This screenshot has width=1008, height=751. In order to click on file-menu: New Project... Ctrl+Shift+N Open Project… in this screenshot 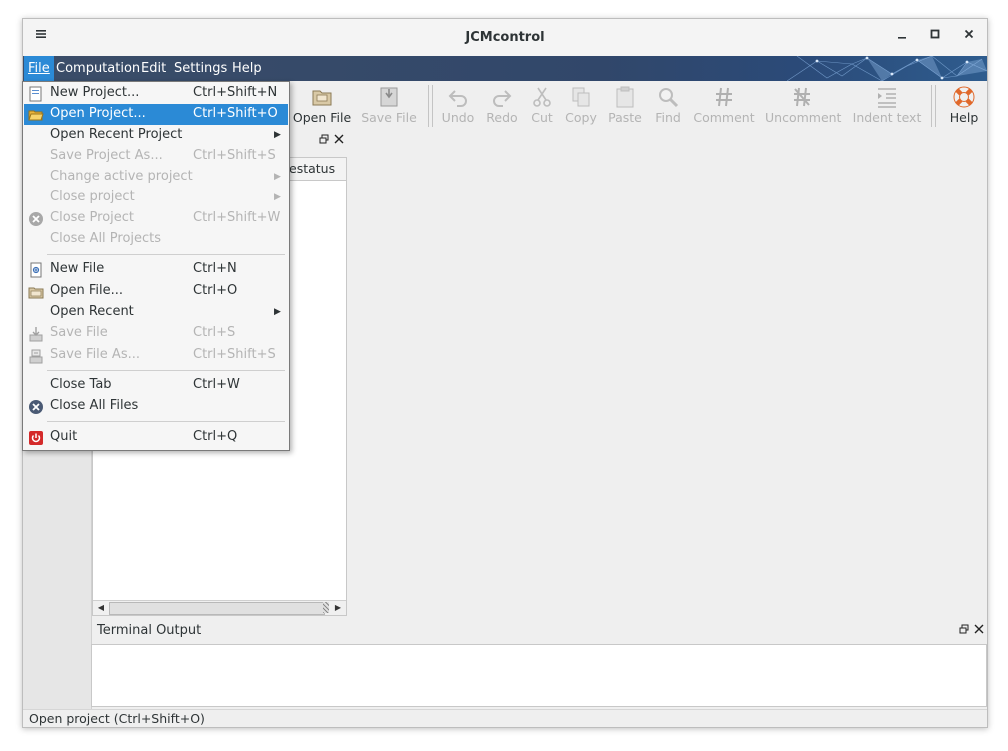, I will do `click(156, 266)`.